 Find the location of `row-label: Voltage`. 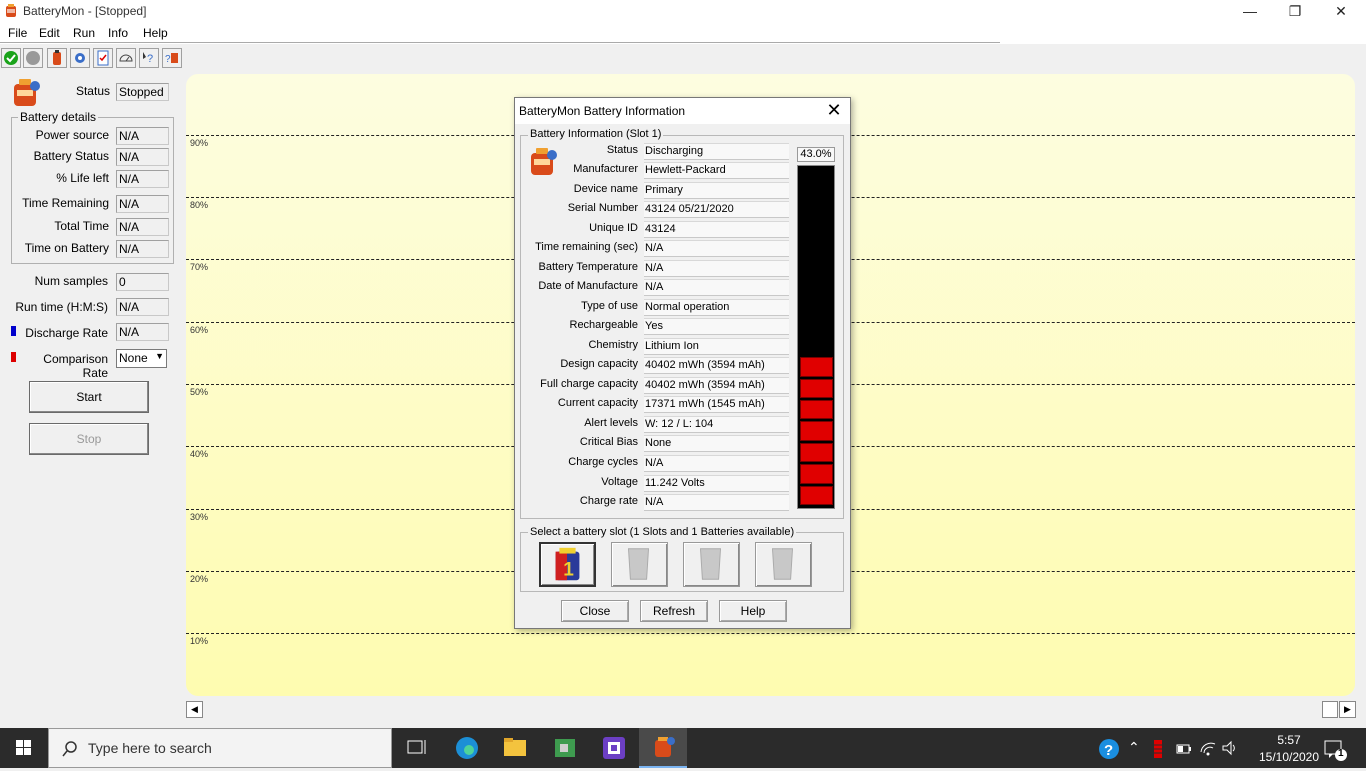

row-label: Voltage is located at coordinates (619, 482).